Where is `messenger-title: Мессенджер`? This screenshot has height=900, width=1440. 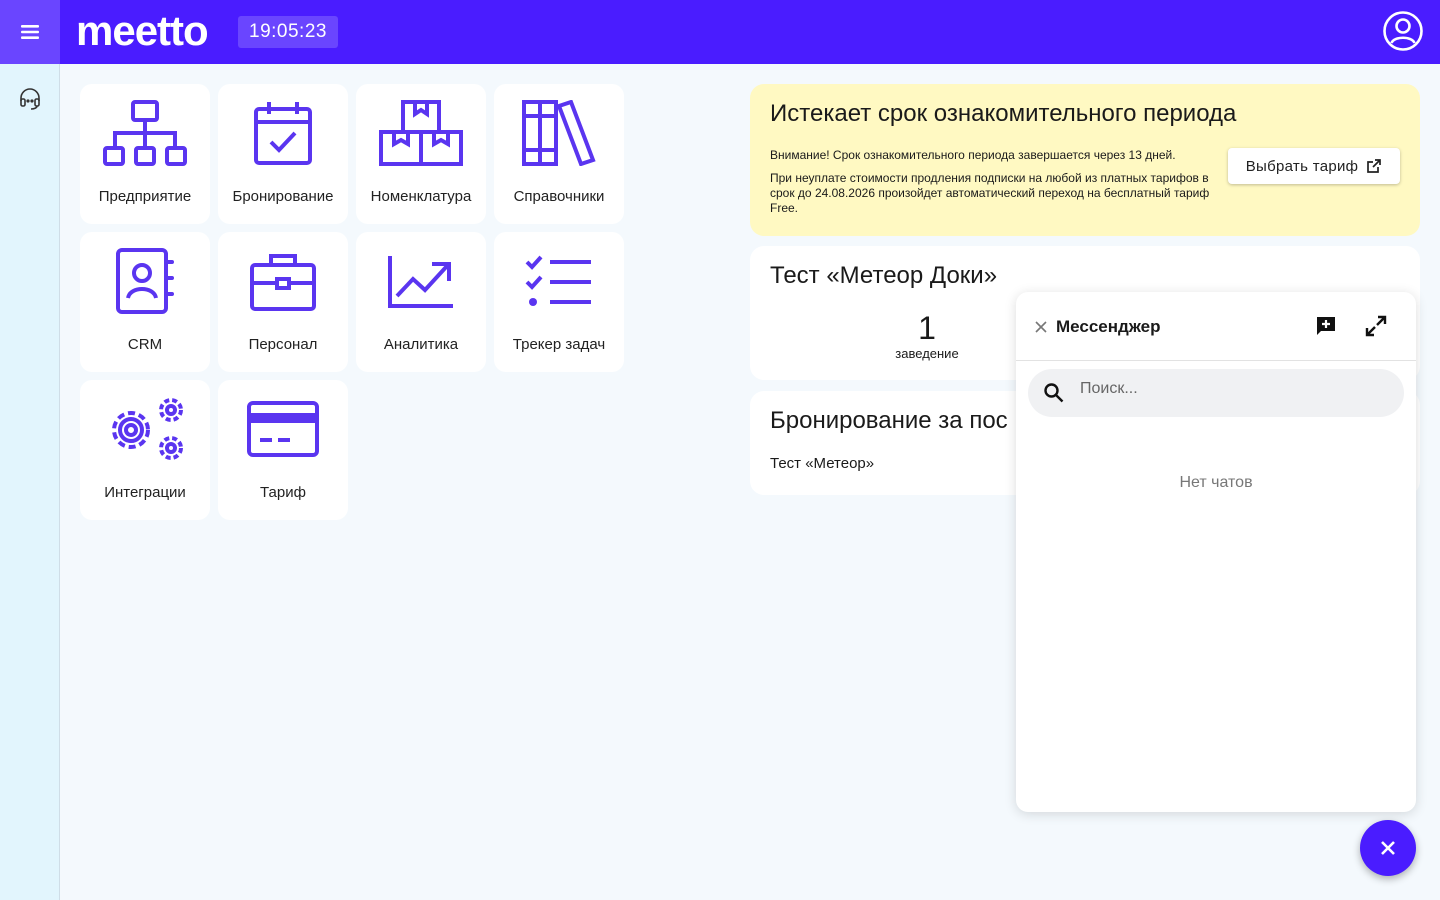 messenger-title: Мессенджер is located at coordinates (1108, 326).